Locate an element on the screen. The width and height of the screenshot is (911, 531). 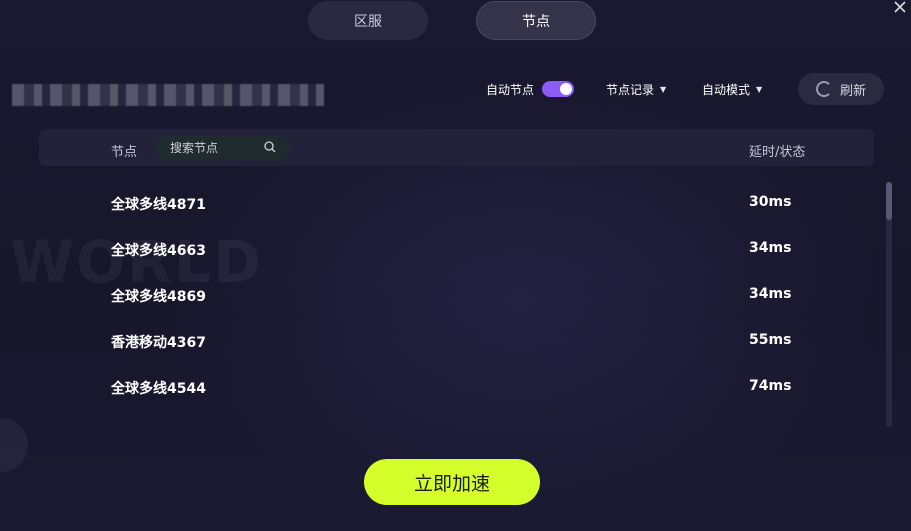
search-input is located at coordinates (214, 148).